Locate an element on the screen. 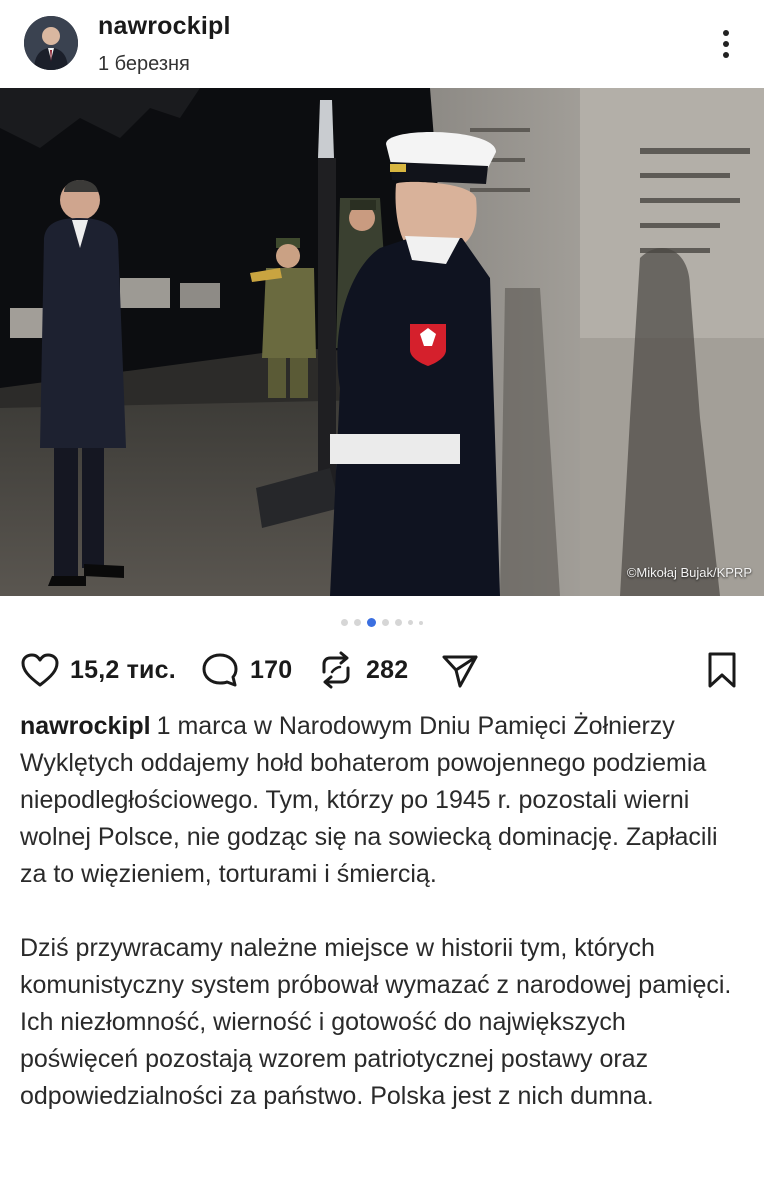  caption-username: nawrockipl is located at coordinates (85, 726).